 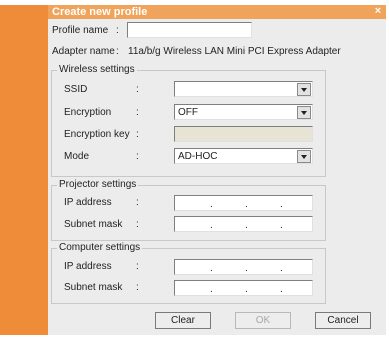 I want to click on computer-settings-title: Computer settings, so click(x=100, y=247).